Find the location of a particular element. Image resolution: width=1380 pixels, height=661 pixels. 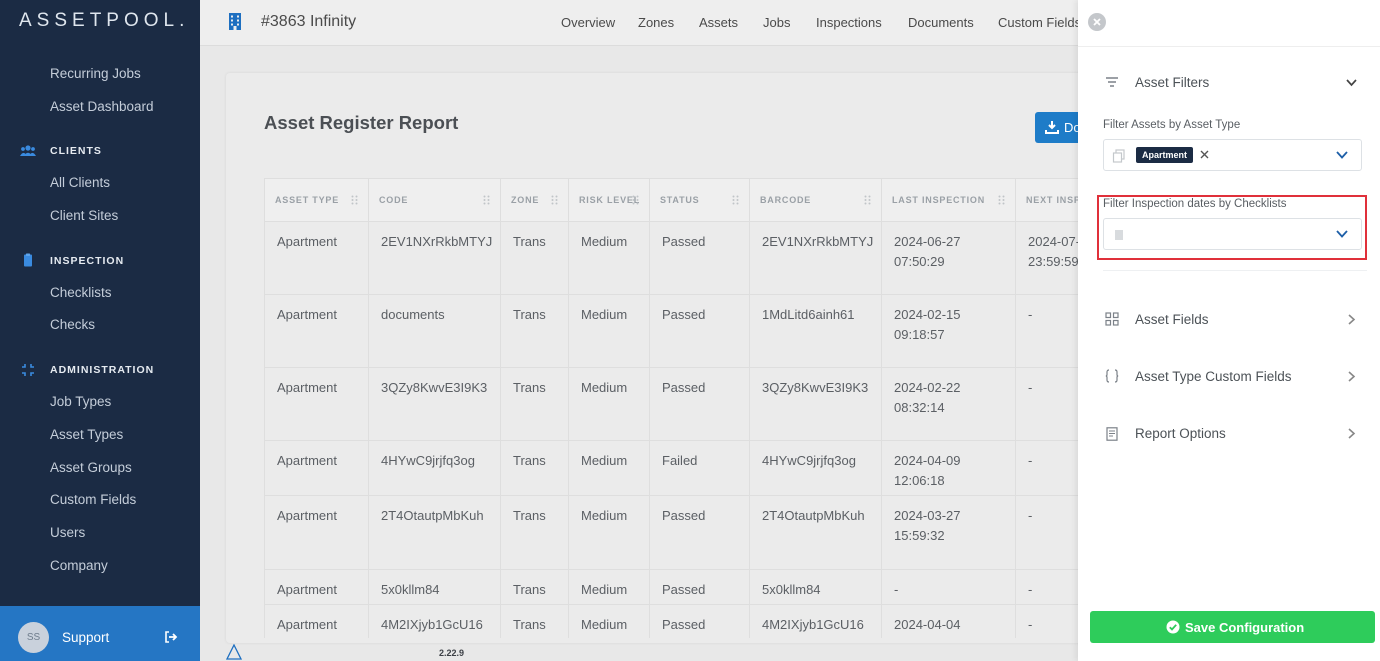

table-cell-line: 2024-07- is located at coordinates (1054, 241).